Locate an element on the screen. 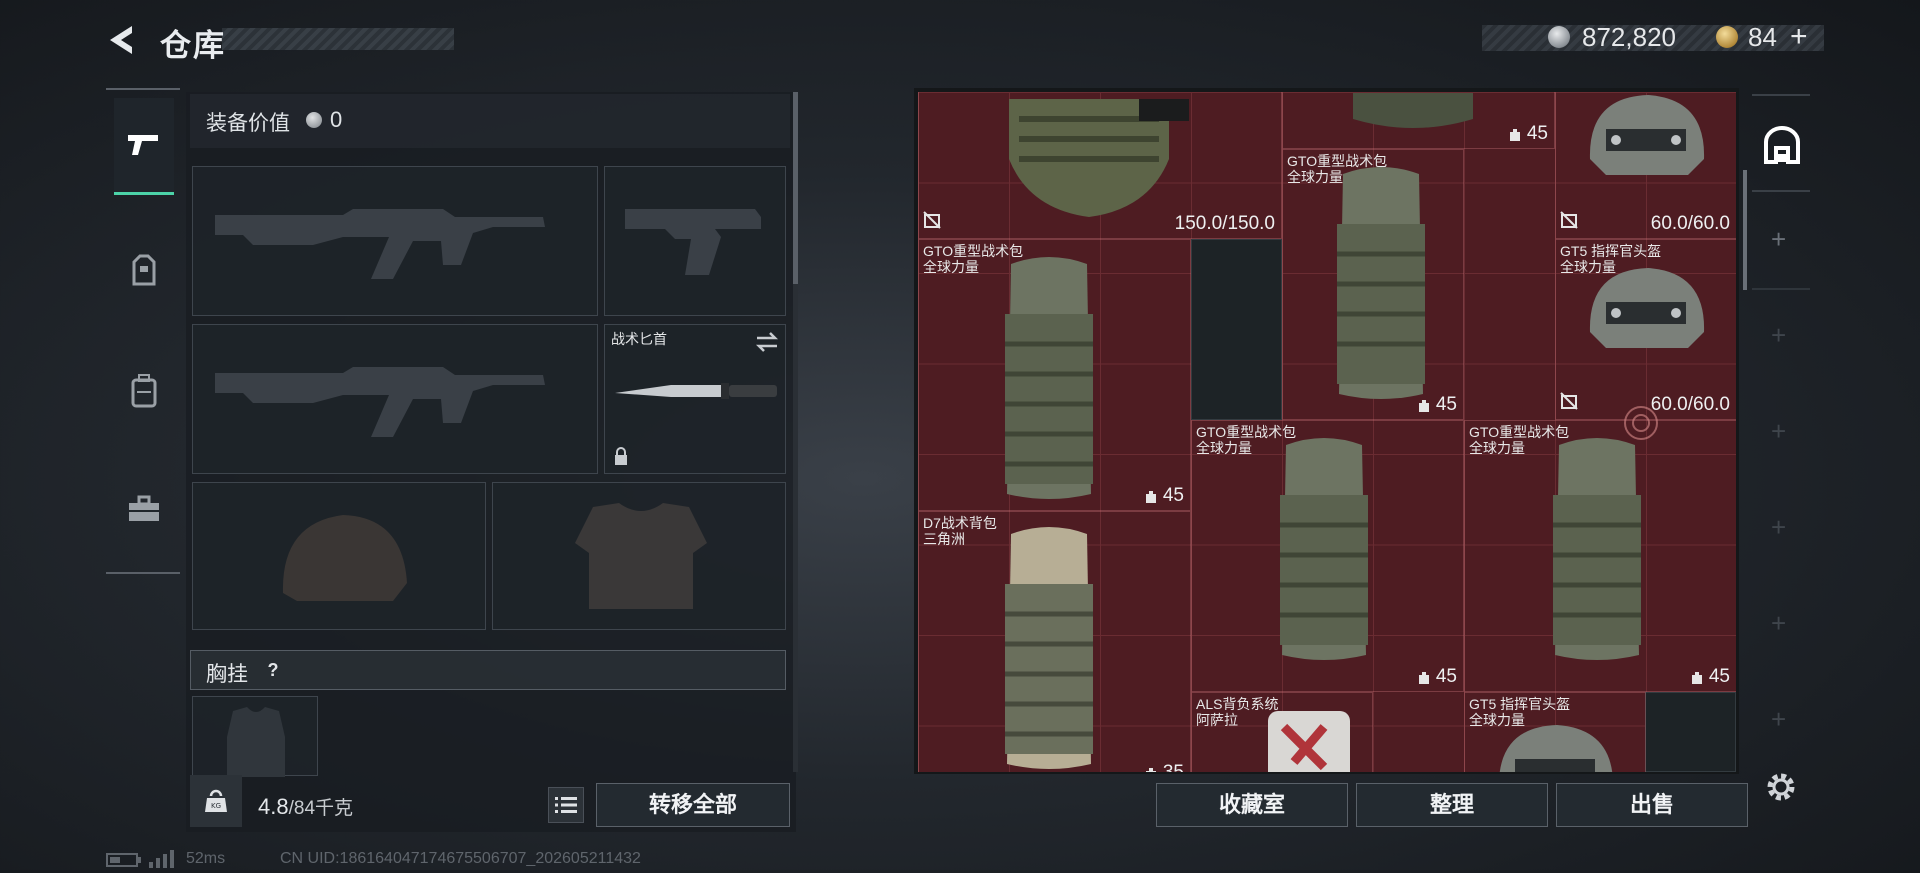 This screenshot has width=1920, height=873. collection-room-button: 收藏室 is located at coordinates (1252, 805).